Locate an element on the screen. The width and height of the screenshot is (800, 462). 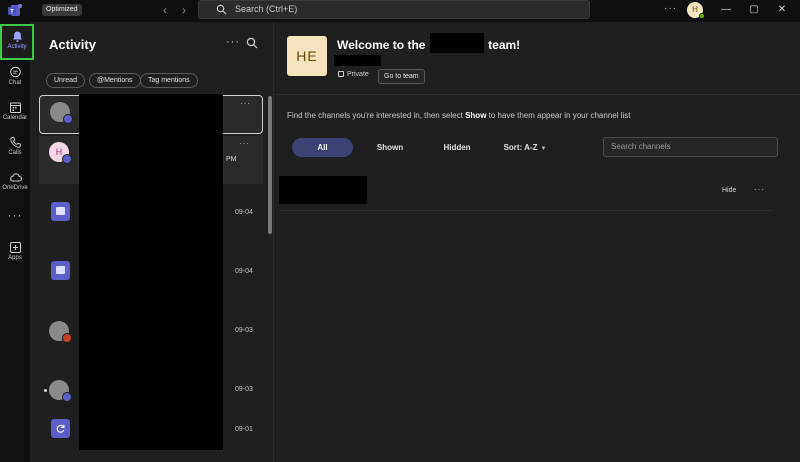
settings-more-icon: ··· is located at coordinates (670, 8).